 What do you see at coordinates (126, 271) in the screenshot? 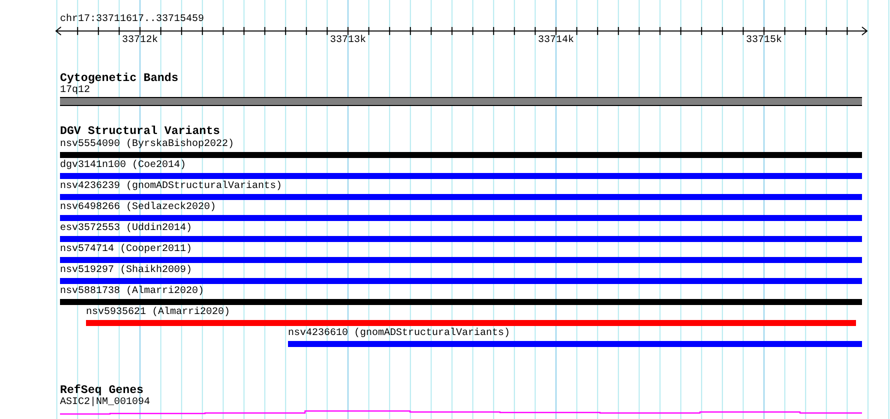
I see `variant-label: nsv519297 (Shaikh2009)` at bounding box center [126, 271].